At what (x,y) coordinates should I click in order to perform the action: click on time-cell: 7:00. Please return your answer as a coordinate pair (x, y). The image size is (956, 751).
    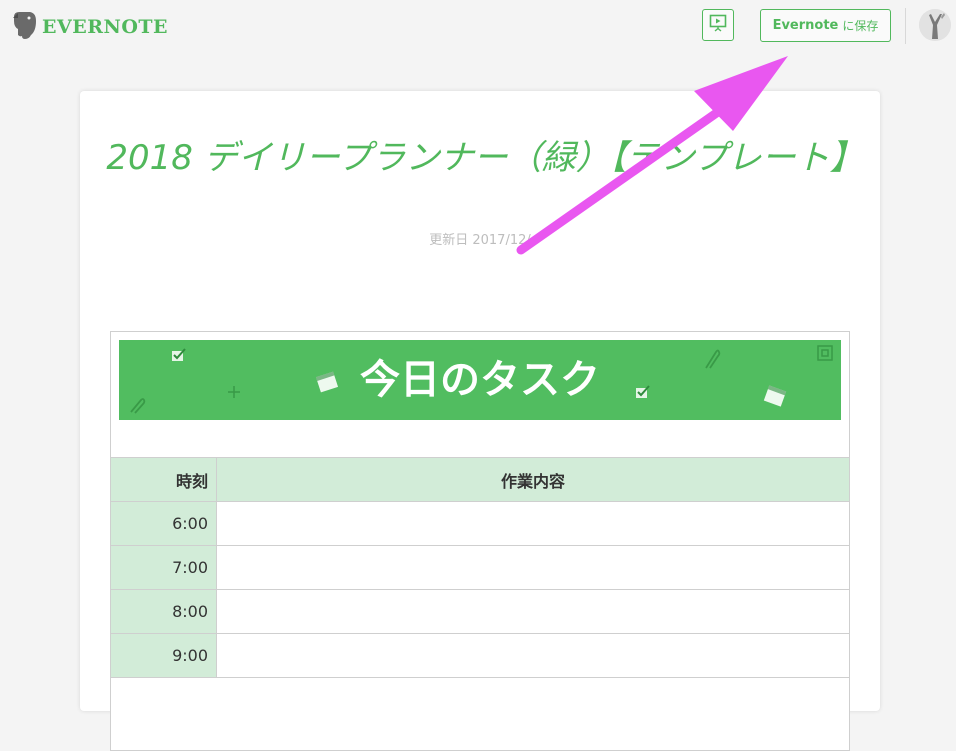
    Looking at the image, I should click on (163, 567).